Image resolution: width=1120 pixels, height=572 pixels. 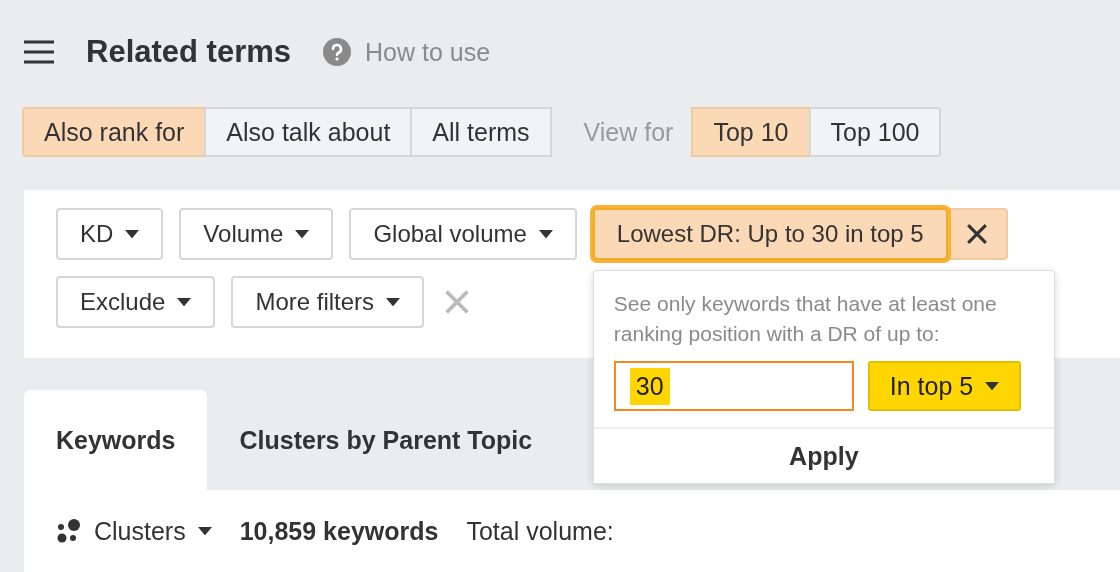 What do you see at coordinates (805, 319) in the screenshot?
I see `popup-description: See only keywords that have at least one ranking position with a DR of up to:` at bounding box center [805, 319].